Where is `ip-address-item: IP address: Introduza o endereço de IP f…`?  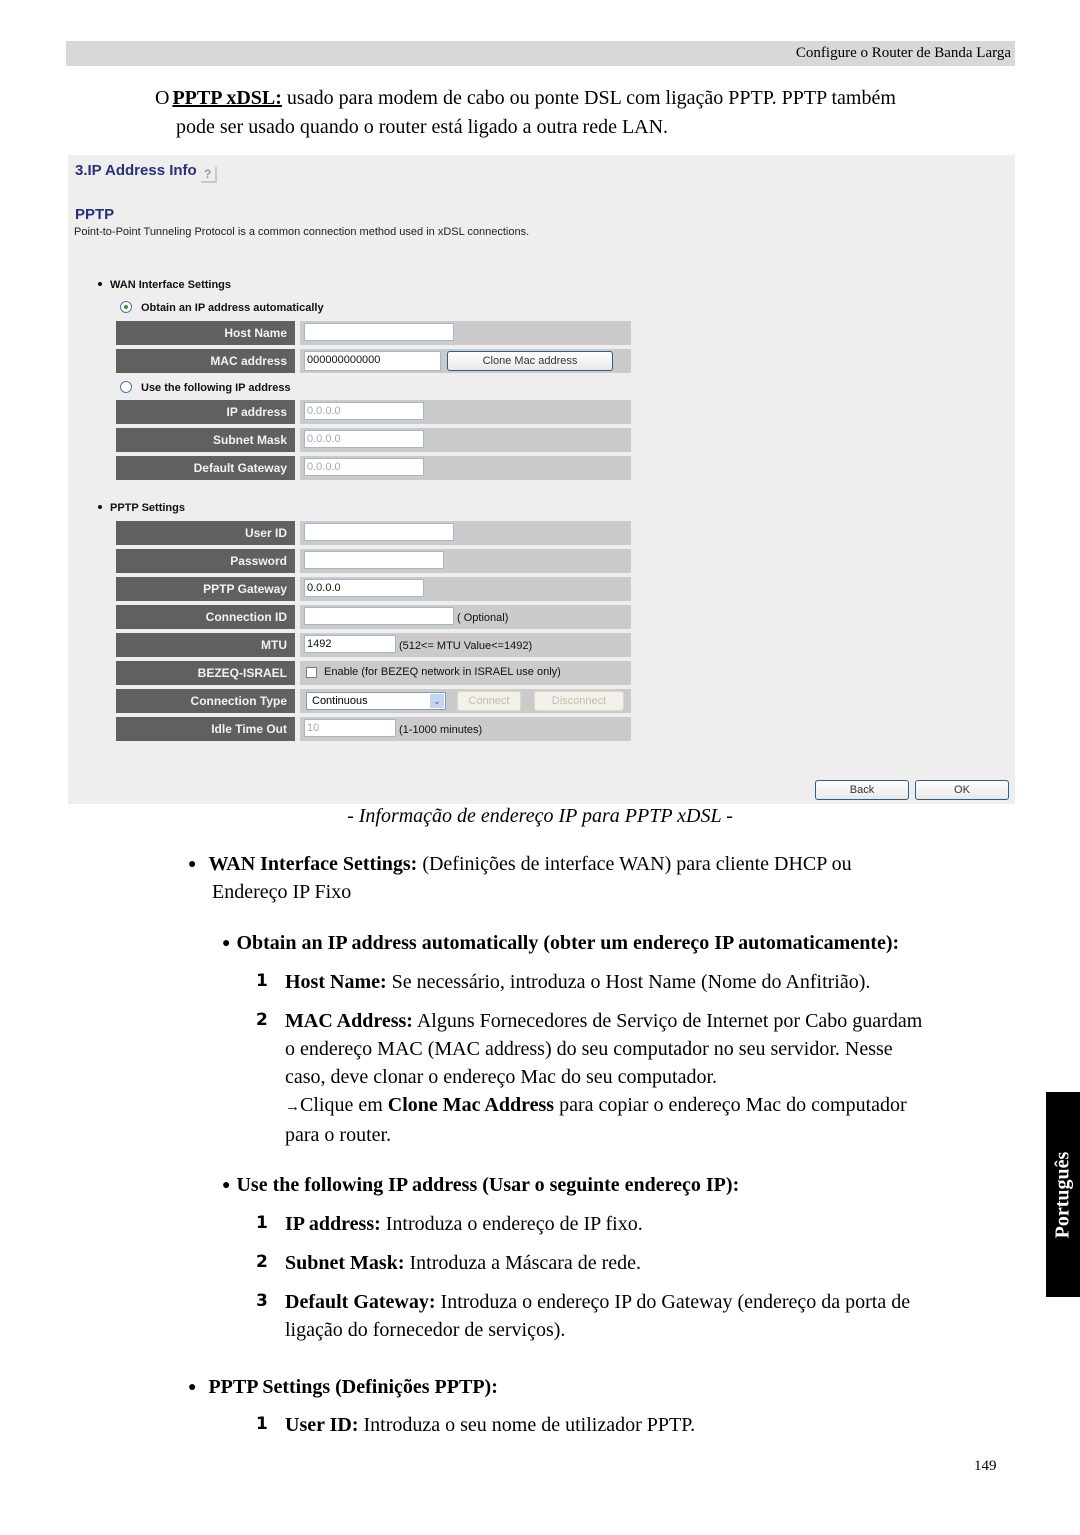 ip-address-item: IP address: Introduza o endereço de IP f… is located at coordinates (464, 1224).